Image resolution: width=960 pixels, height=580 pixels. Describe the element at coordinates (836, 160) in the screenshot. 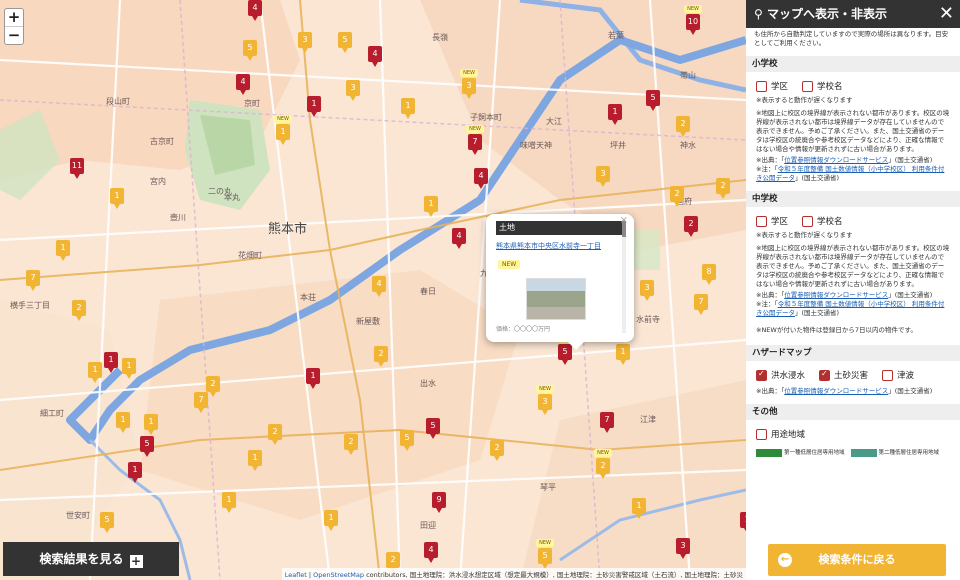

I see `elementary-source-link-1: 位置参照情報ダウンロードサービス` at that location.